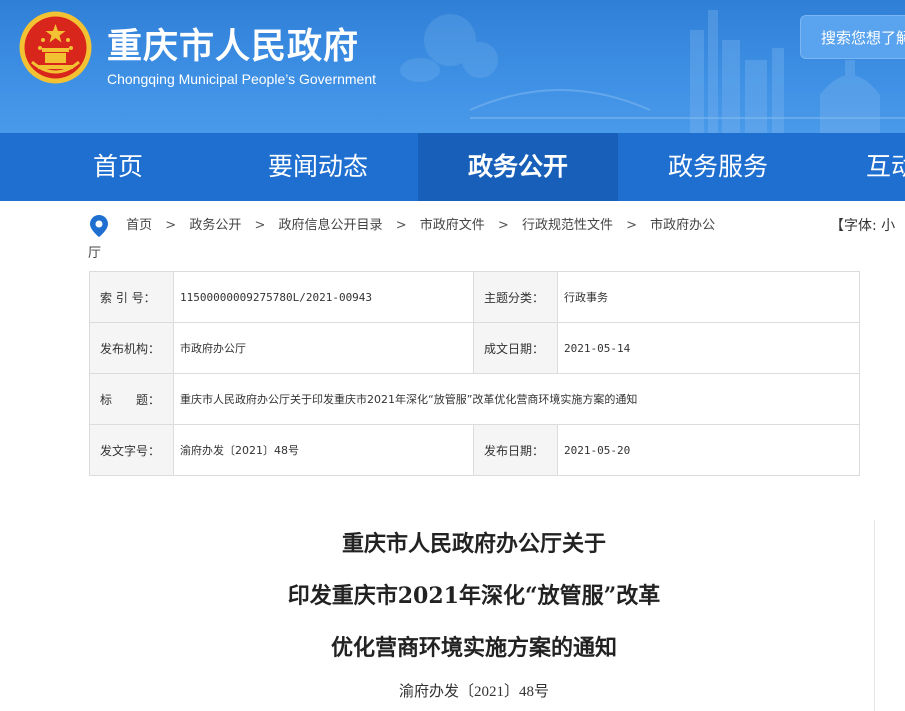 This screenshot has width=905, height=711. Describe the element at coordinates (473, 544) in the screenshot. I see `document-title-line: 重庆市人民政府办公厅关于` at that location.